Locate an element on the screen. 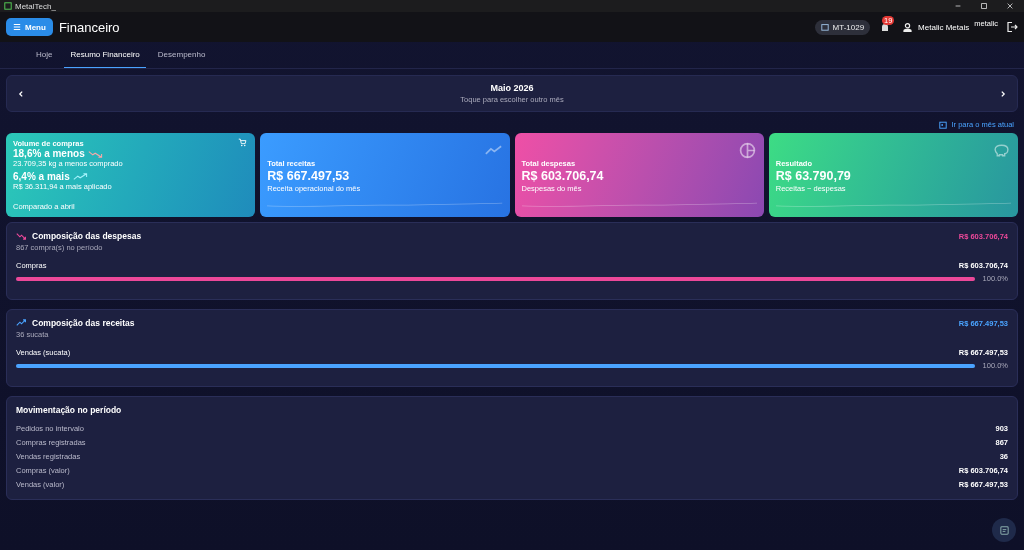  page-title: Financeiro is located at coordinates (89, 27).